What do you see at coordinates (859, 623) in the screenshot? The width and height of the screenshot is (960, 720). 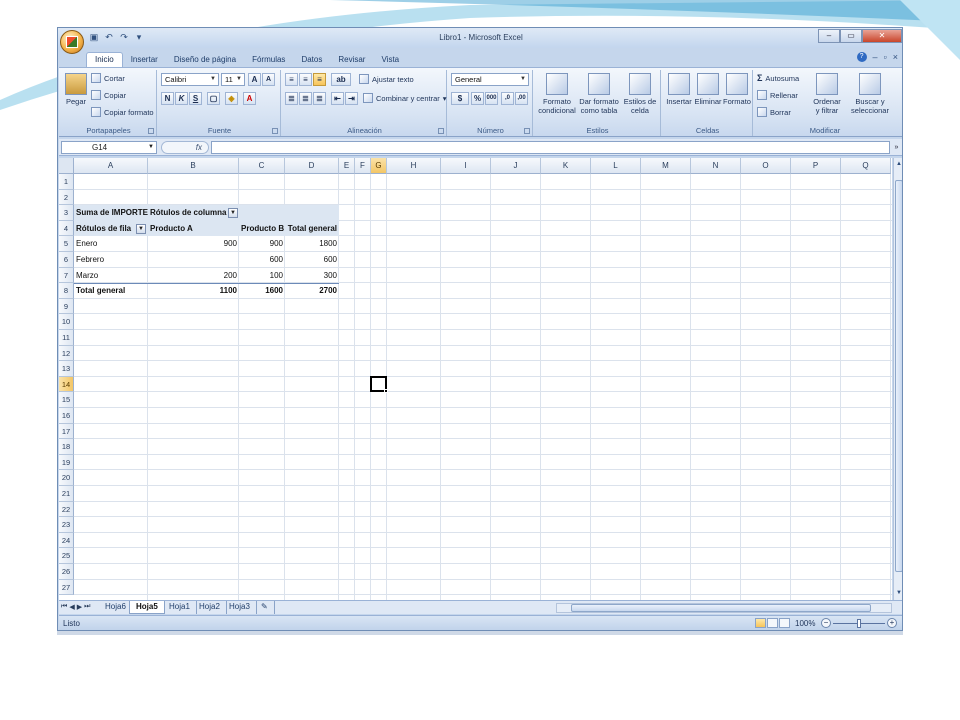 I see `zoom-slider-knob` at bounding box center [859, 623].